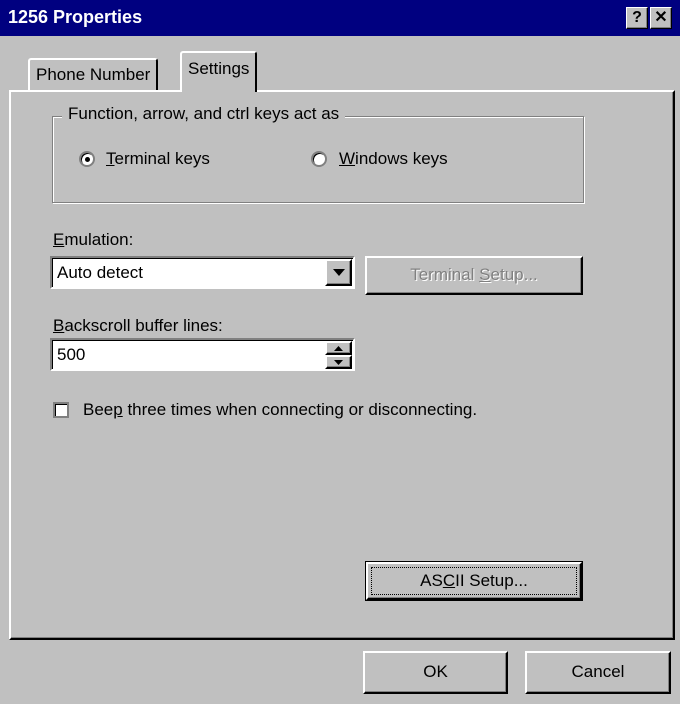 Image resolution: width=680 pixels, height=704 pixels. I want to click on mnemonic: W, so click(347, 158).